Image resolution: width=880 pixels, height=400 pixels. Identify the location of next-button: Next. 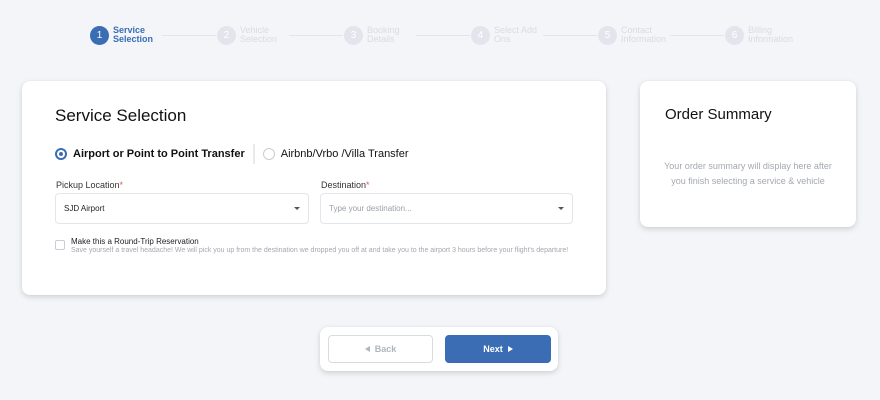
(498, 349).